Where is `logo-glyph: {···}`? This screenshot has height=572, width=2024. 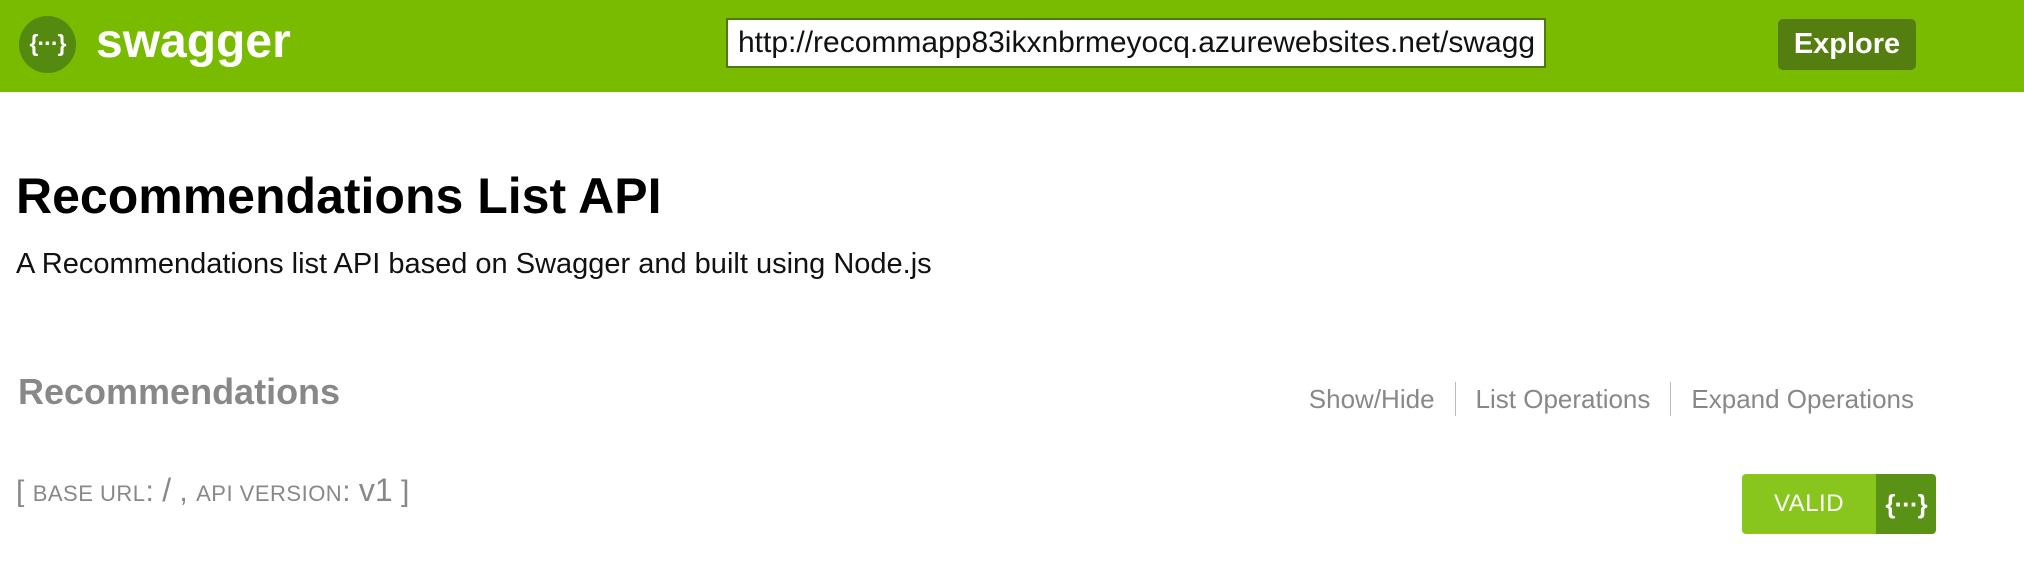
logo-glyph: {···} is located at coordinates (48, 43).